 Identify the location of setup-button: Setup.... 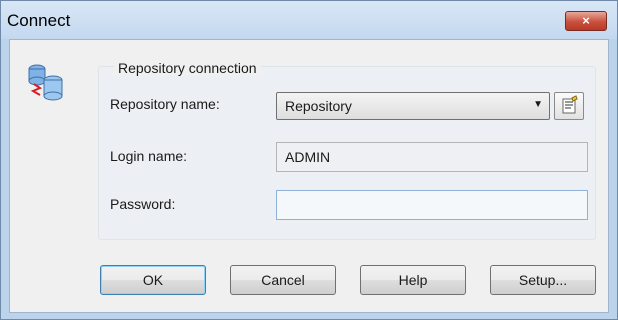
(543, 280).